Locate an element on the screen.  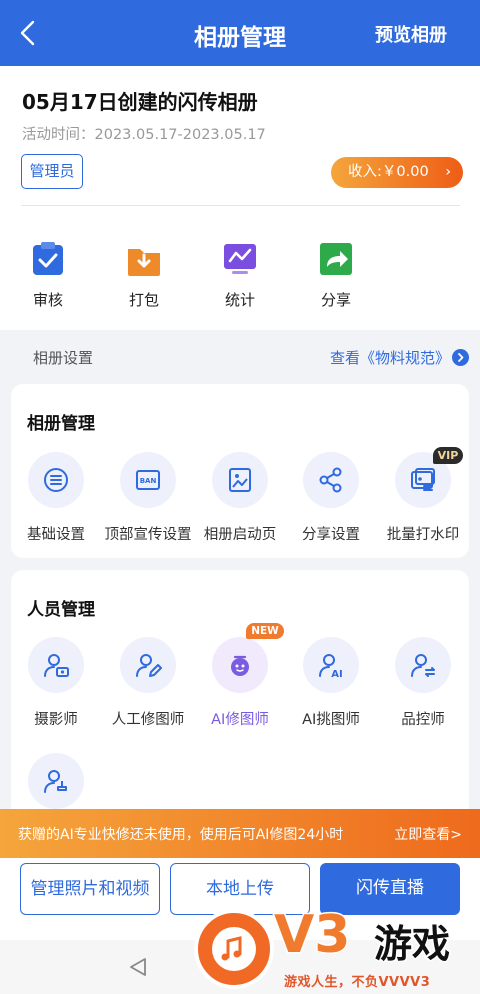
item-label: 摄影师 is located at coordinates (56, 720).